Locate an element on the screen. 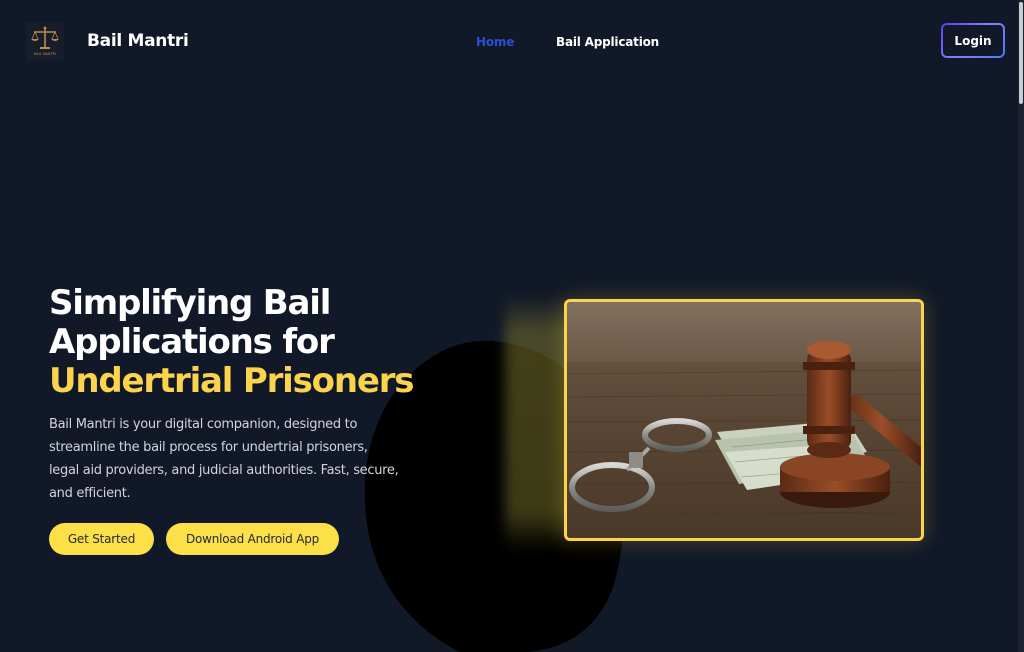 Image resolution: width=1024 pixels, height=652 pixels. hero-title-line1: Simplifying Bail is located at coordinates (190, 303).